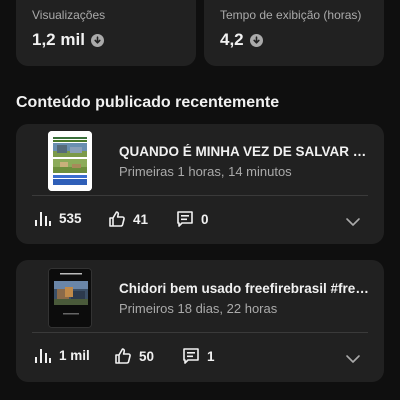 The image size is (400, 400). I want to click on comments-metric: 1, so click(198, 356).